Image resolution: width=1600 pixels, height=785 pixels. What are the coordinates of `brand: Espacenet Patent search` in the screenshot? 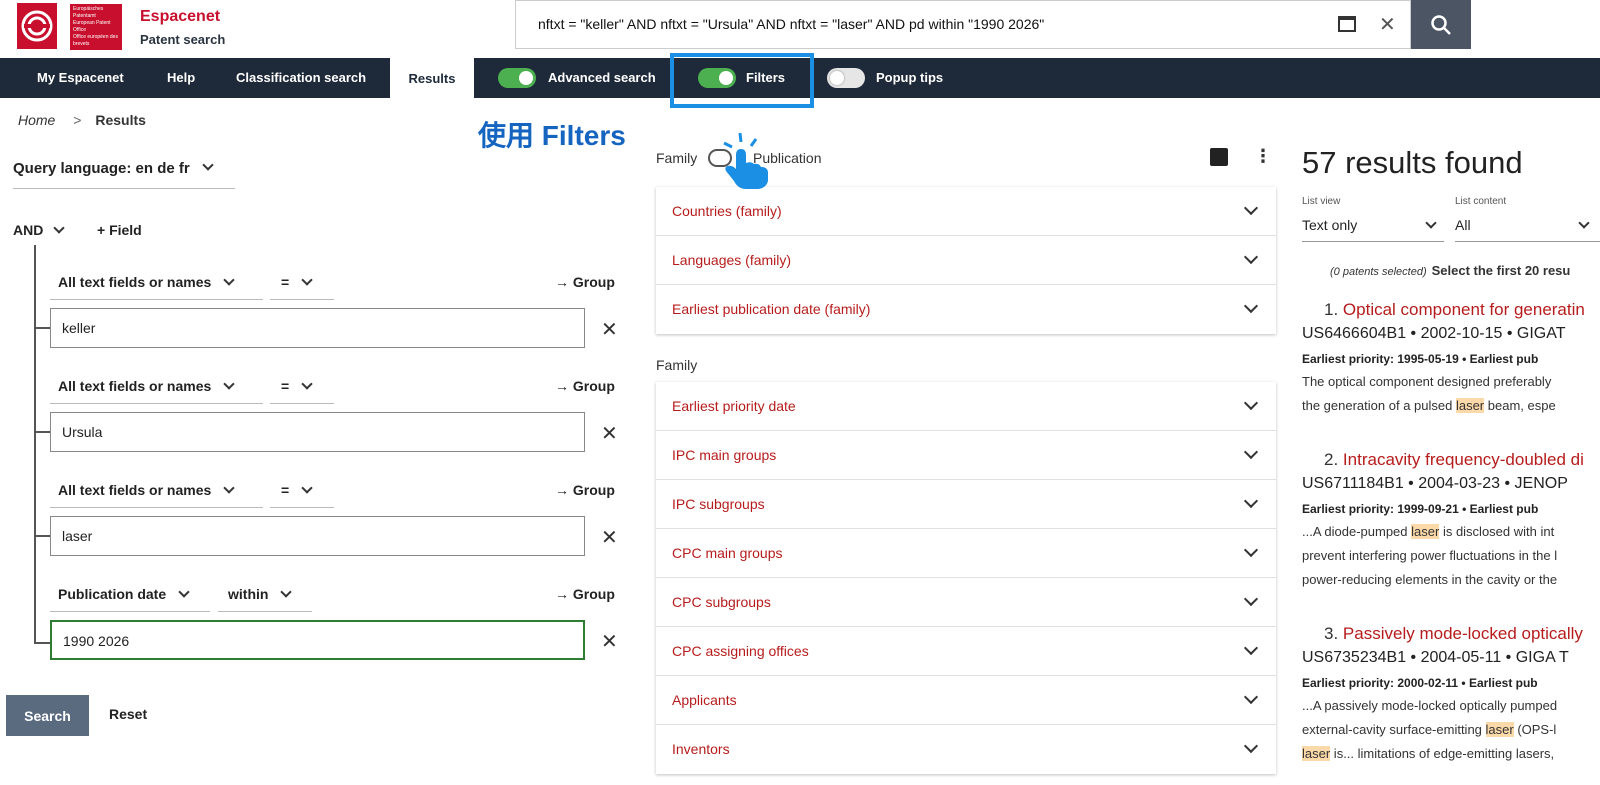 It's located at (182, 27).